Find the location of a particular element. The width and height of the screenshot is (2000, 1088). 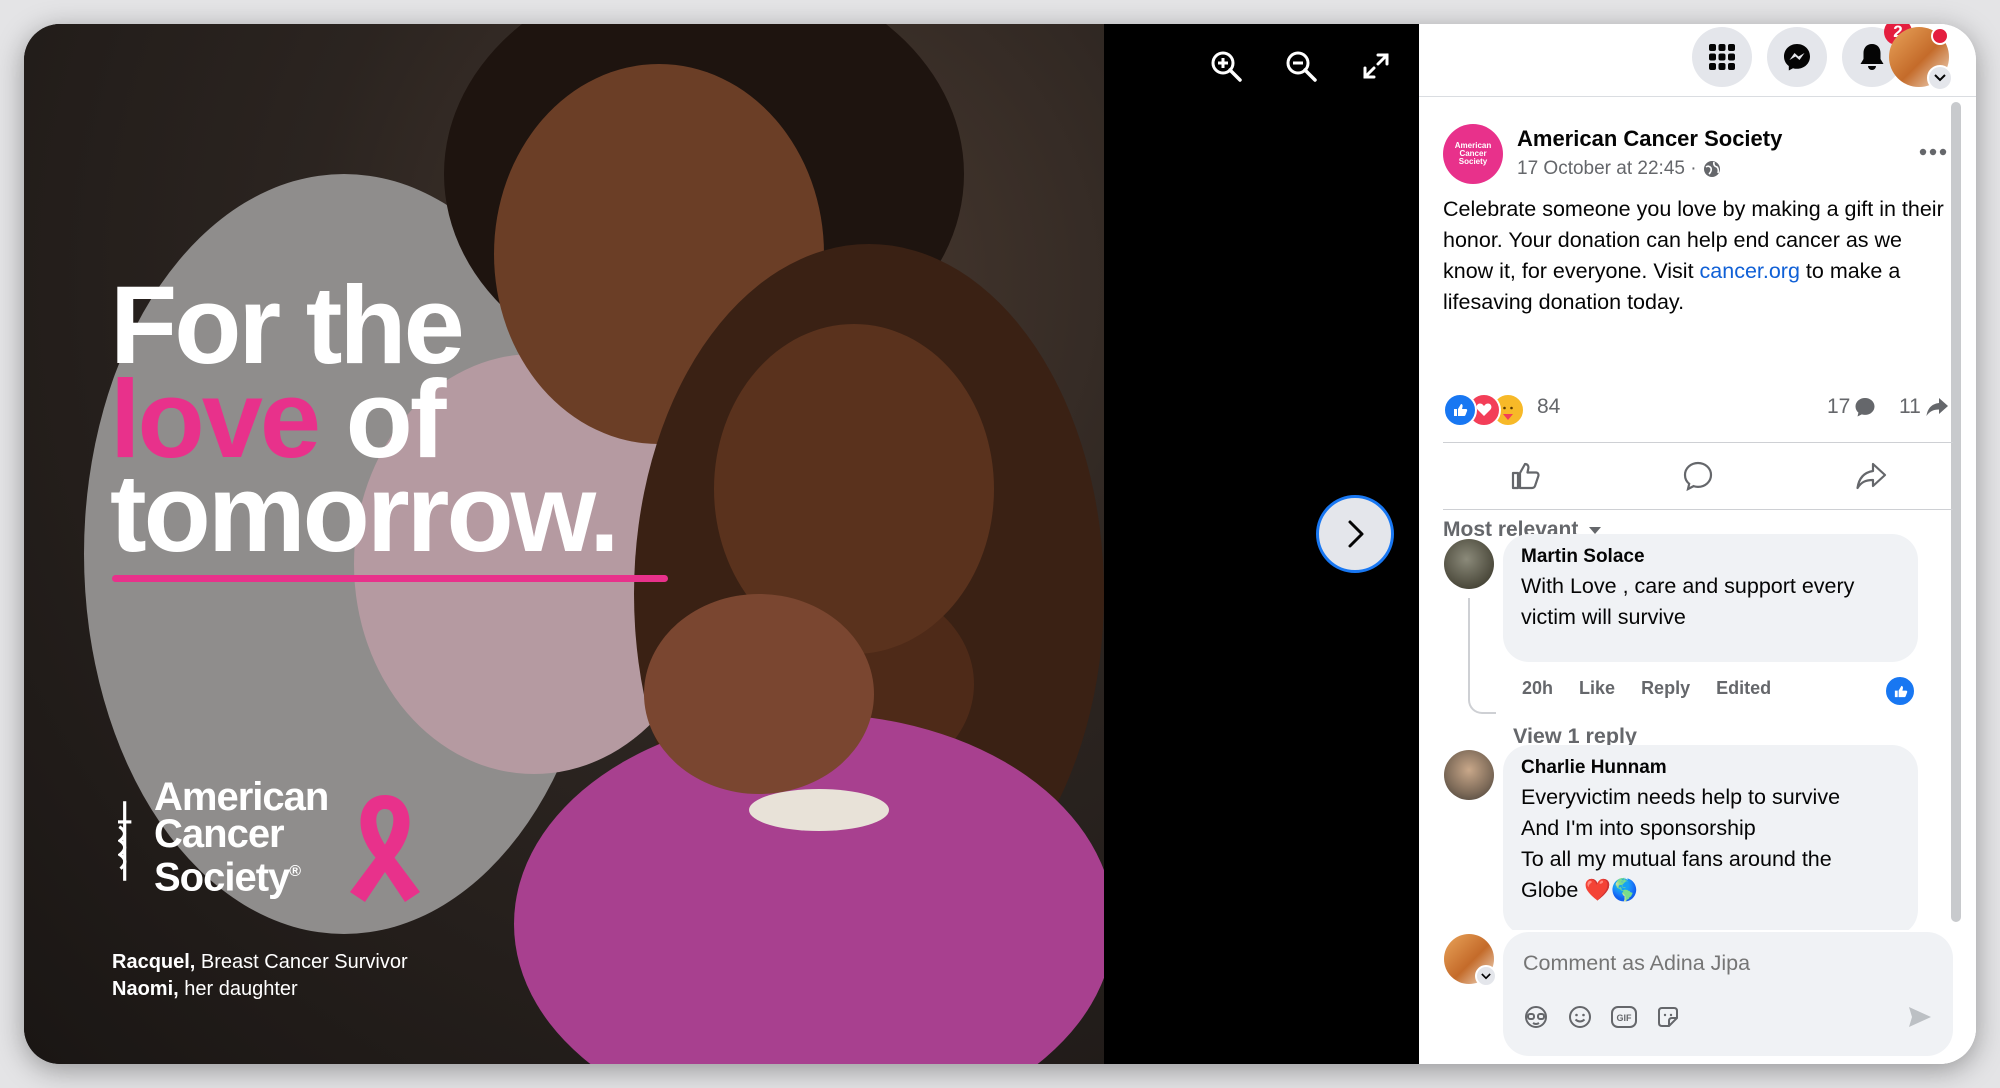

zoom-out-icon is located at coordinates (1301, 66).